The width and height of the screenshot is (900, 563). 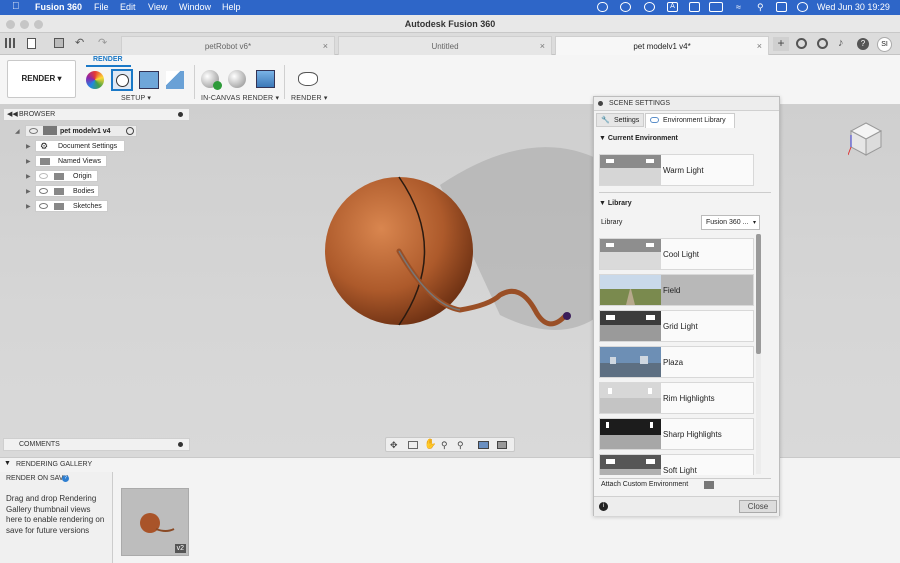 I want to click on close-button: Close, so click(x=758, y=506).